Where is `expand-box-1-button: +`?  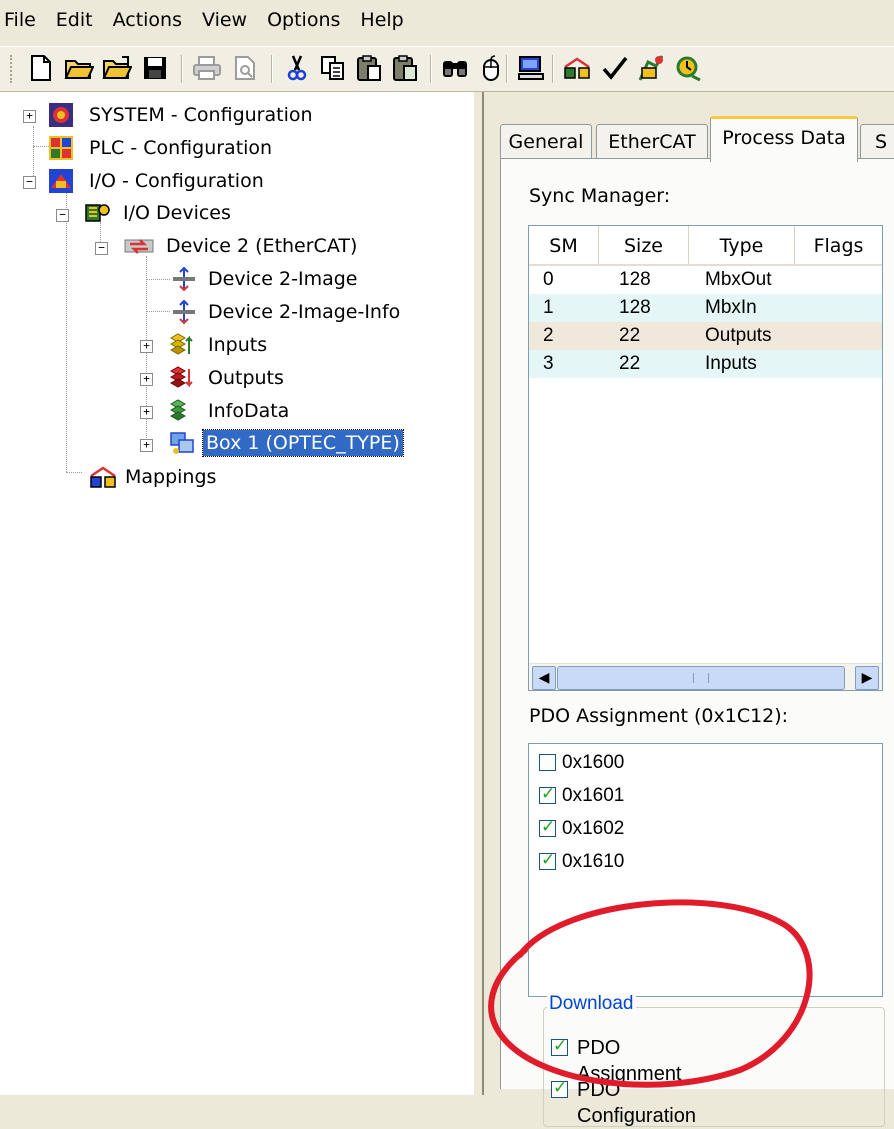
expand-box-1-button: + is located at coordinates (146, 445).